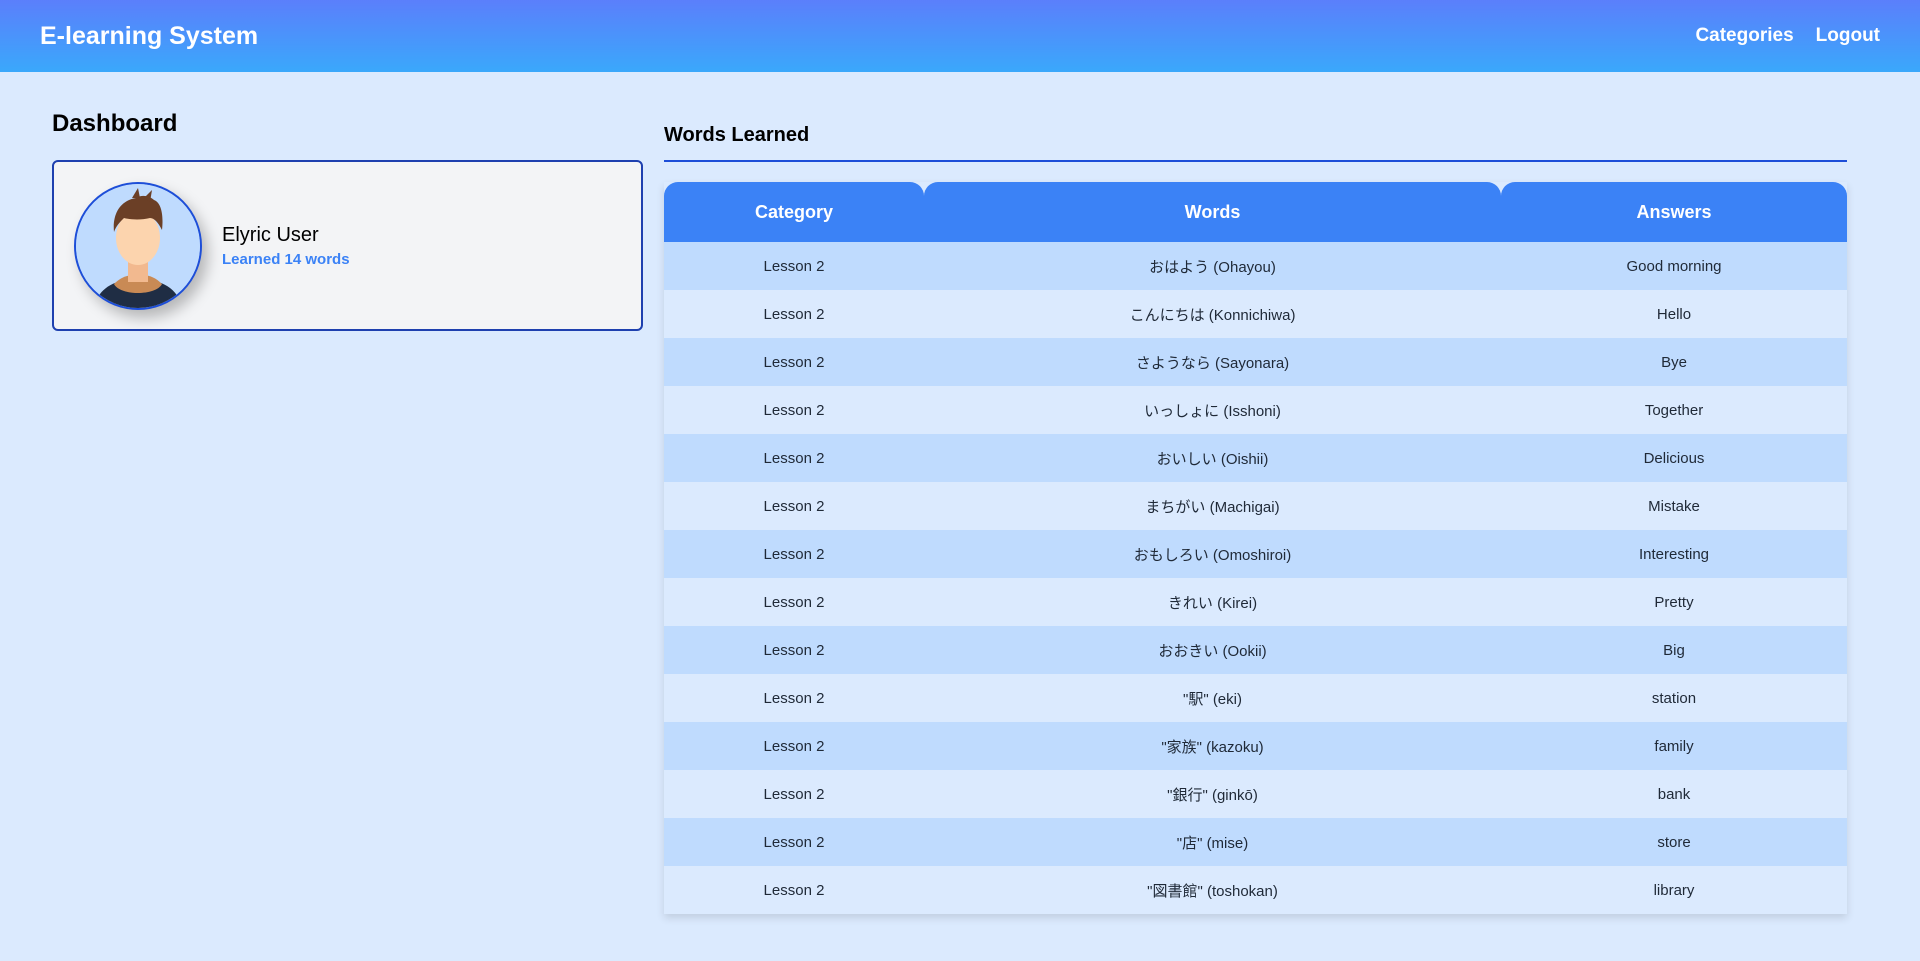  What do you see at coordinates (1212, 266) in the screenshot?
I see `cell-word: おはよう (Ohayou)` at bounding box center [1212, 266].